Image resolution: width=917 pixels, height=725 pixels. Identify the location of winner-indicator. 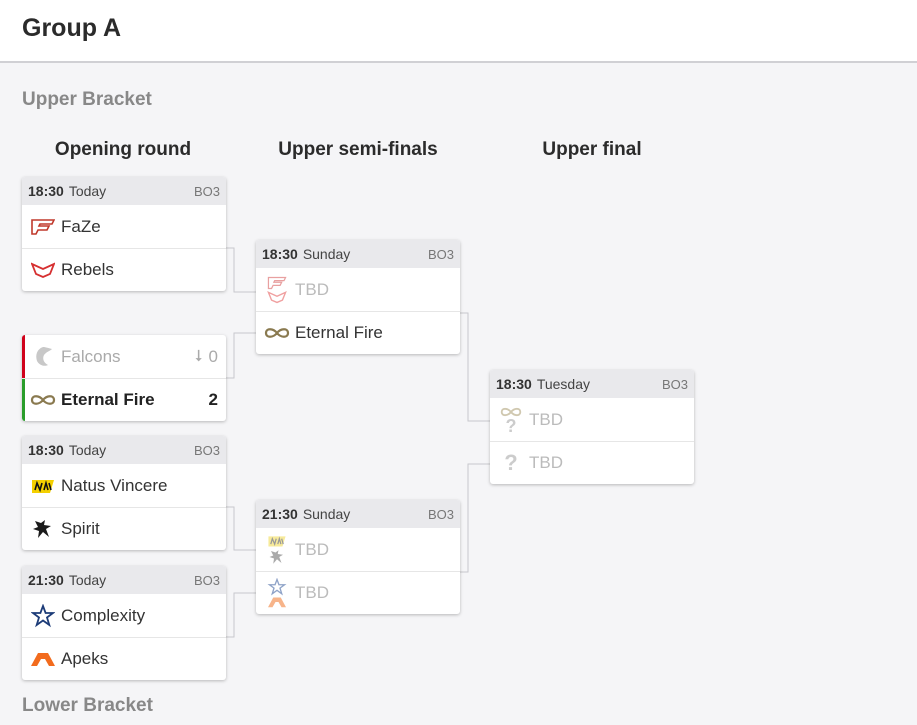
(23, 400).